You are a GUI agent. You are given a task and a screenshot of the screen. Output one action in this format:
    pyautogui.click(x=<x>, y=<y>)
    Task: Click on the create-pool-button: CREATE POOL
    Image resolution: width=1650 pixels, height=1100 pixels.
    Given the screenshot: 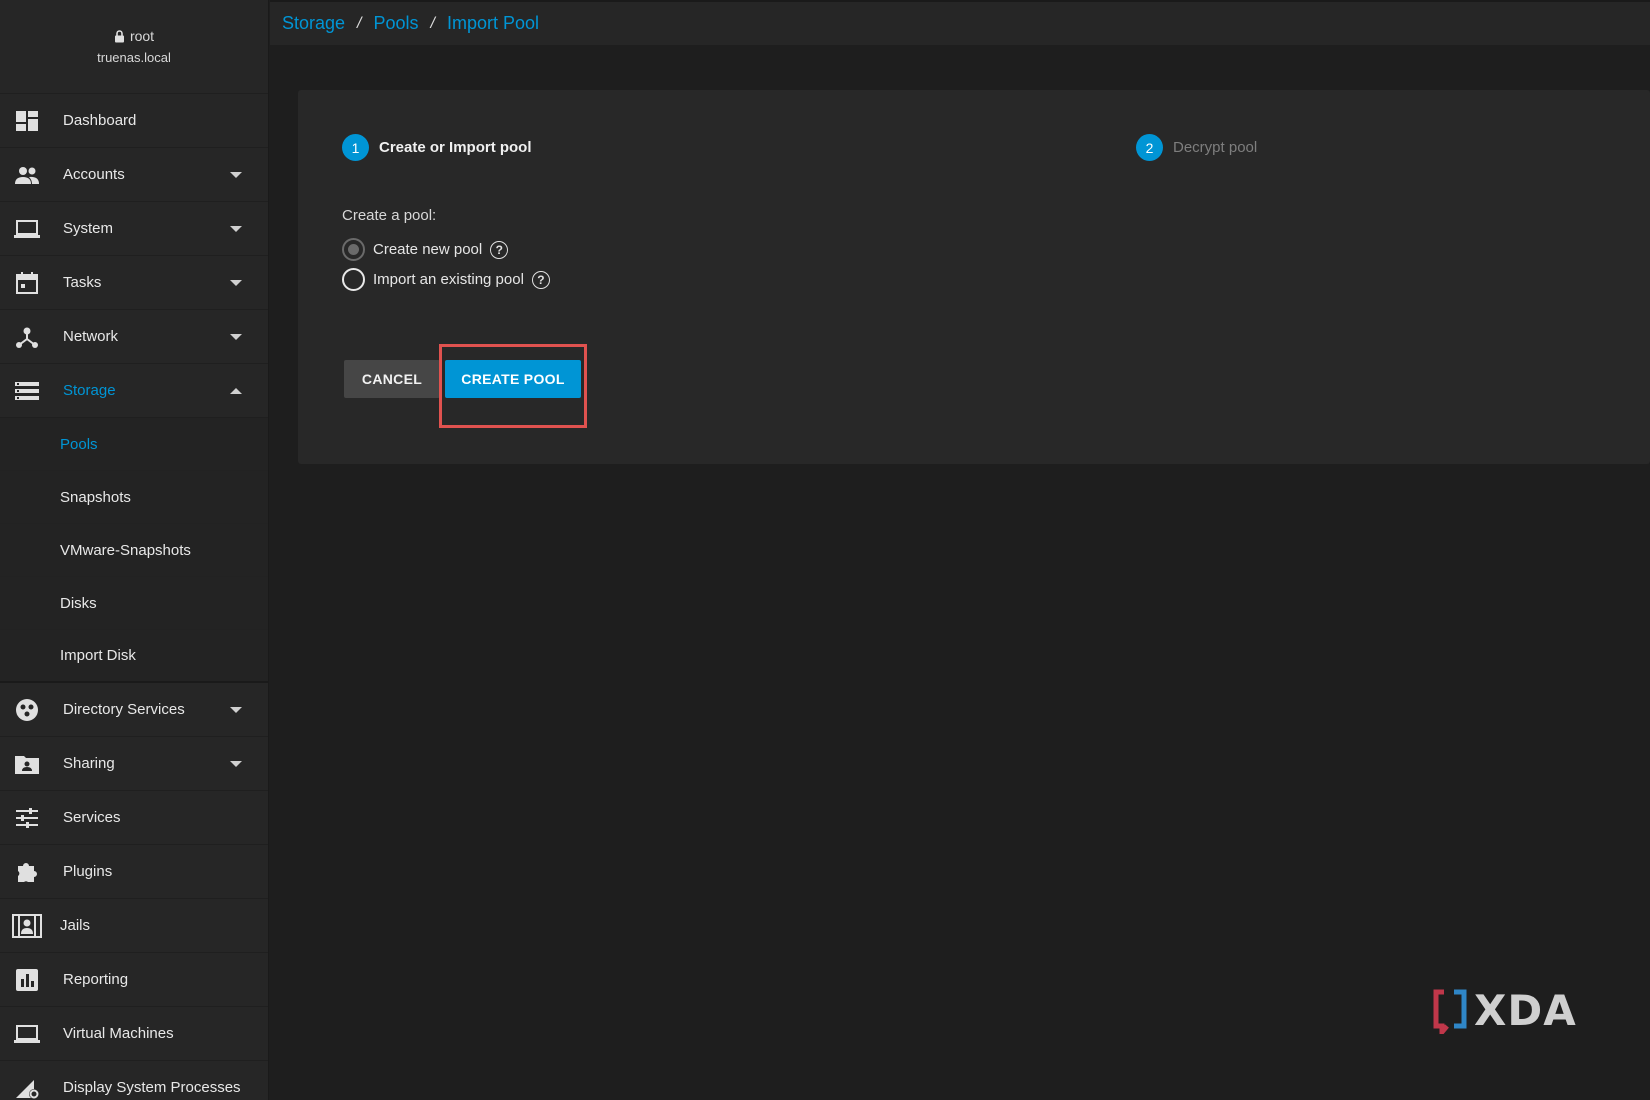 What is the action you would take?
    pyautogui.click(x=513, y=379)
    